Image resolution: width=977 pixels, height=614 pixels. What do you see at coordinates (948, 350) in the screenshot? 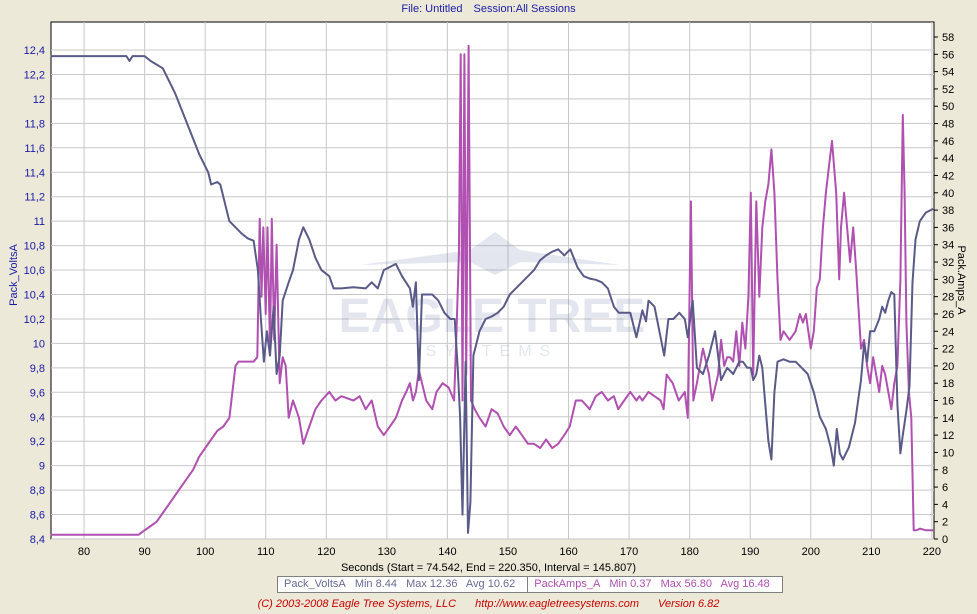
I see `y-right-tick-label: 22` at bounding box center [948, 350].